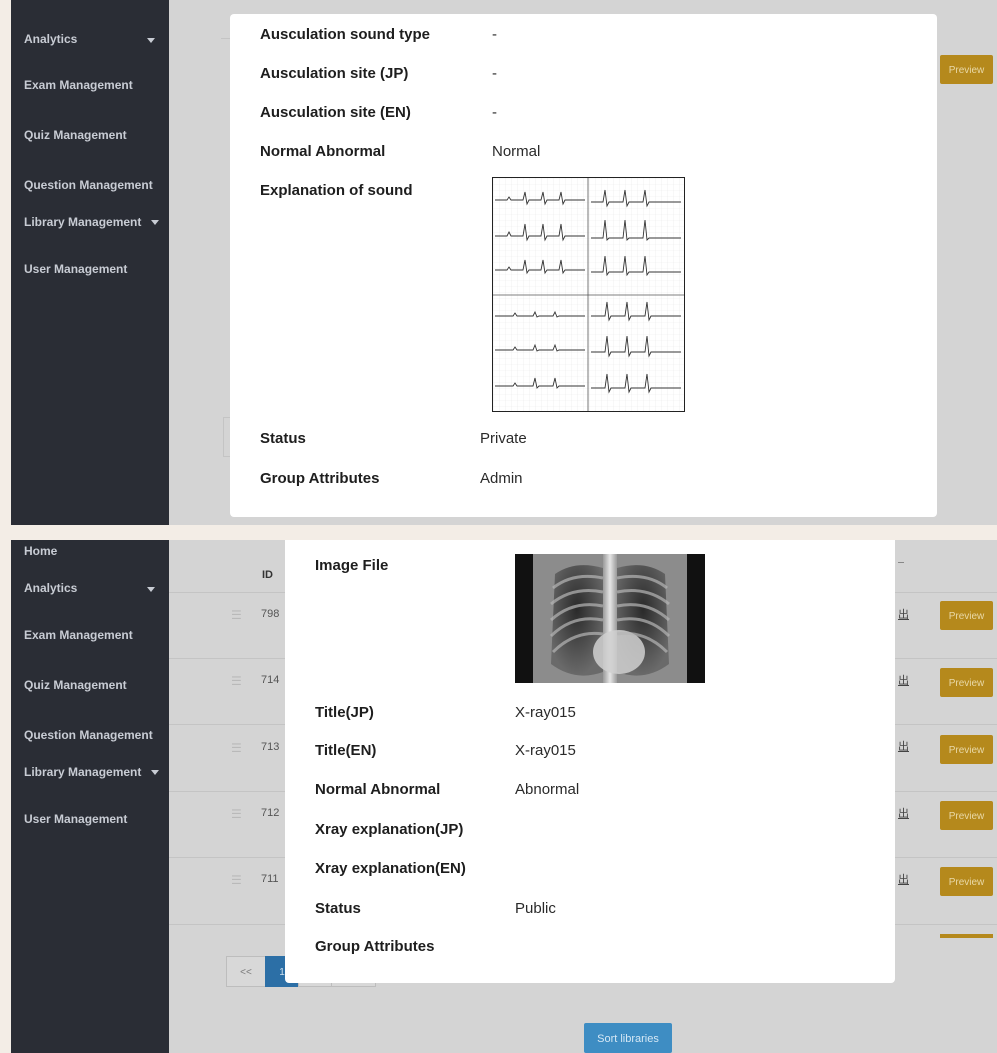 The width and height of the screenshot is (997, 1053). Describe the element at coordinates (389, 829) in the screenshot. I see `field-label: Xray explanation(JP)` at that location.